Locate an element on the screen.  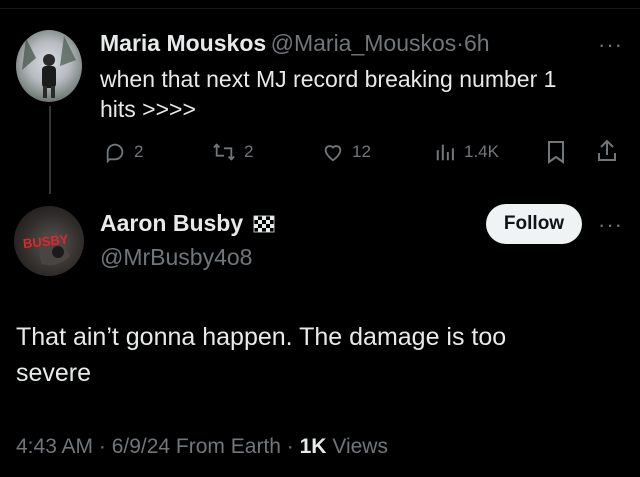
avatar-aaron: BUSBY is located at coordinates (49, 241).